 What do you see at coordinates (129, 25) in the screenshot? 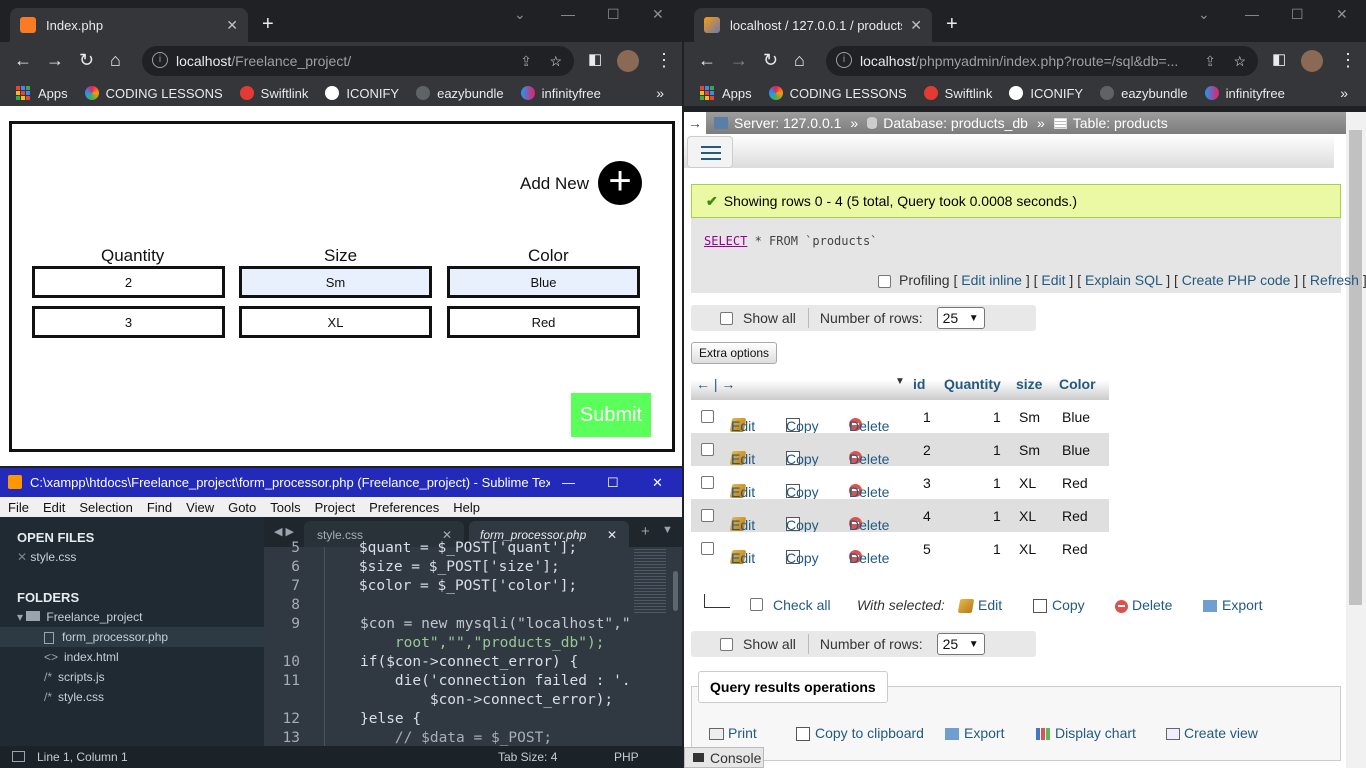
I see `tab-index-php: Index.php ✕` at bounding box center [129, 25].